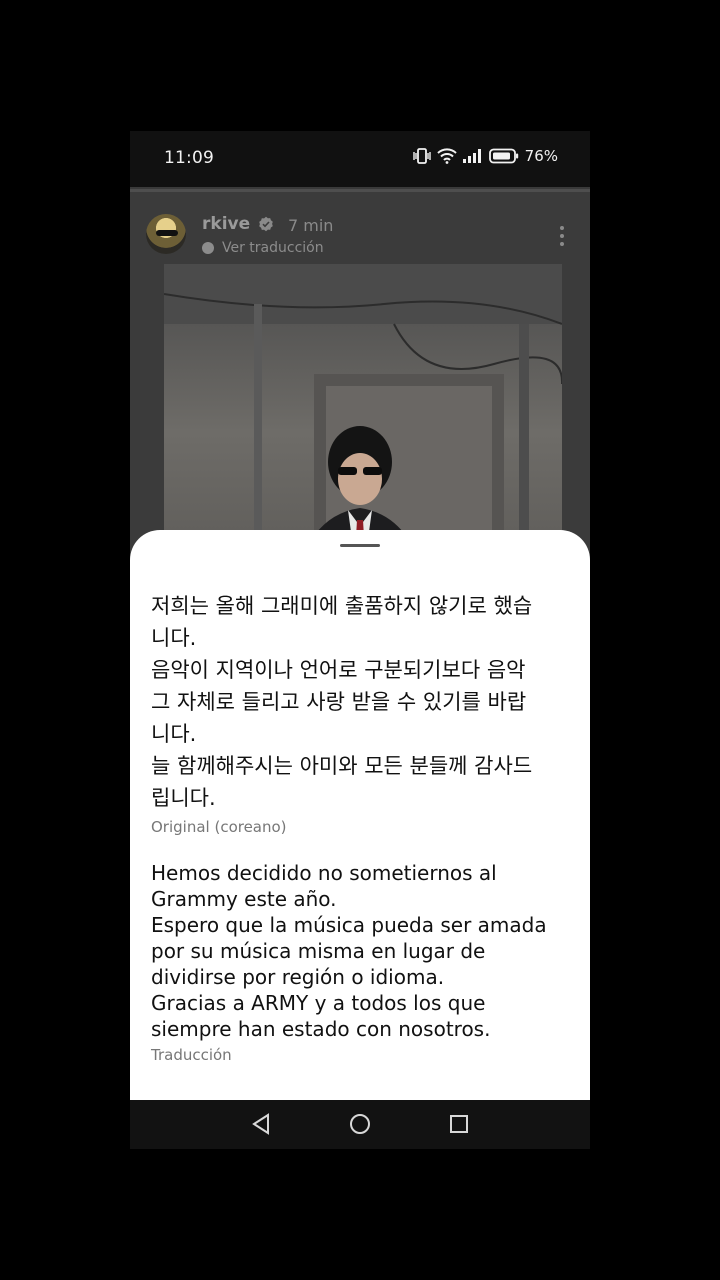  What do you see at coordinates (191, 1055) in the screenshot?
I see `translation-label: Traducción` at bounding box center [191, 1055].